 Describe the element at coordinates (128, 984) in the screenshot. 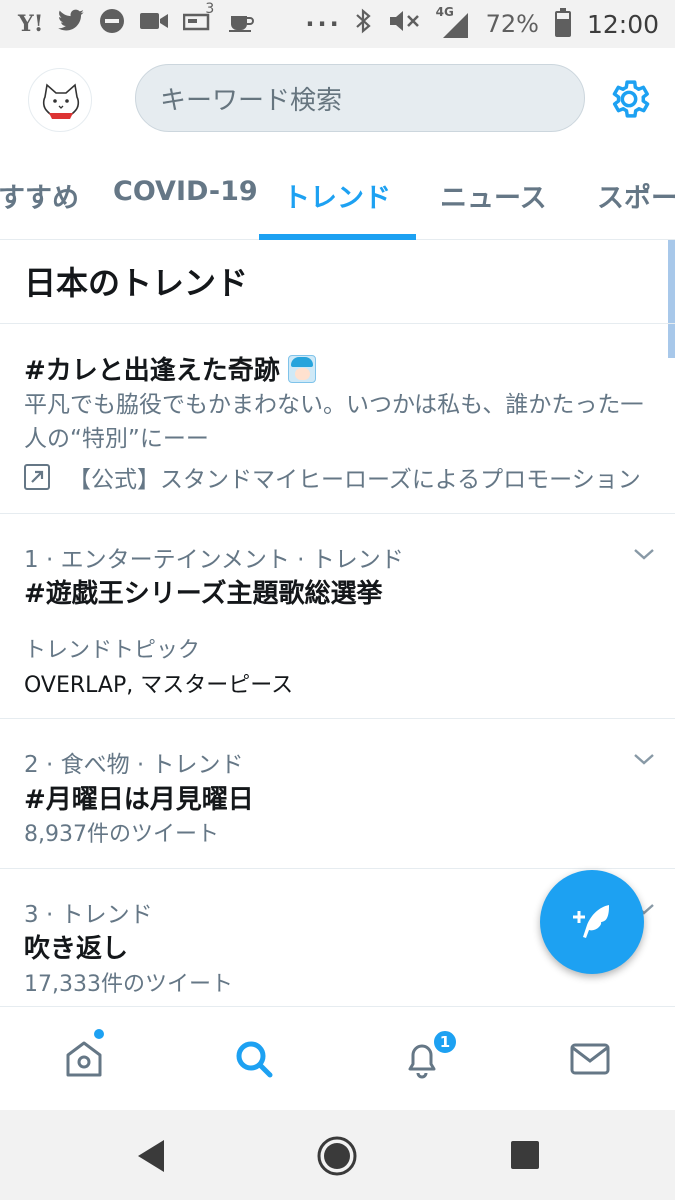

I see `tweet-count: 17,333件のツイート` at that location.